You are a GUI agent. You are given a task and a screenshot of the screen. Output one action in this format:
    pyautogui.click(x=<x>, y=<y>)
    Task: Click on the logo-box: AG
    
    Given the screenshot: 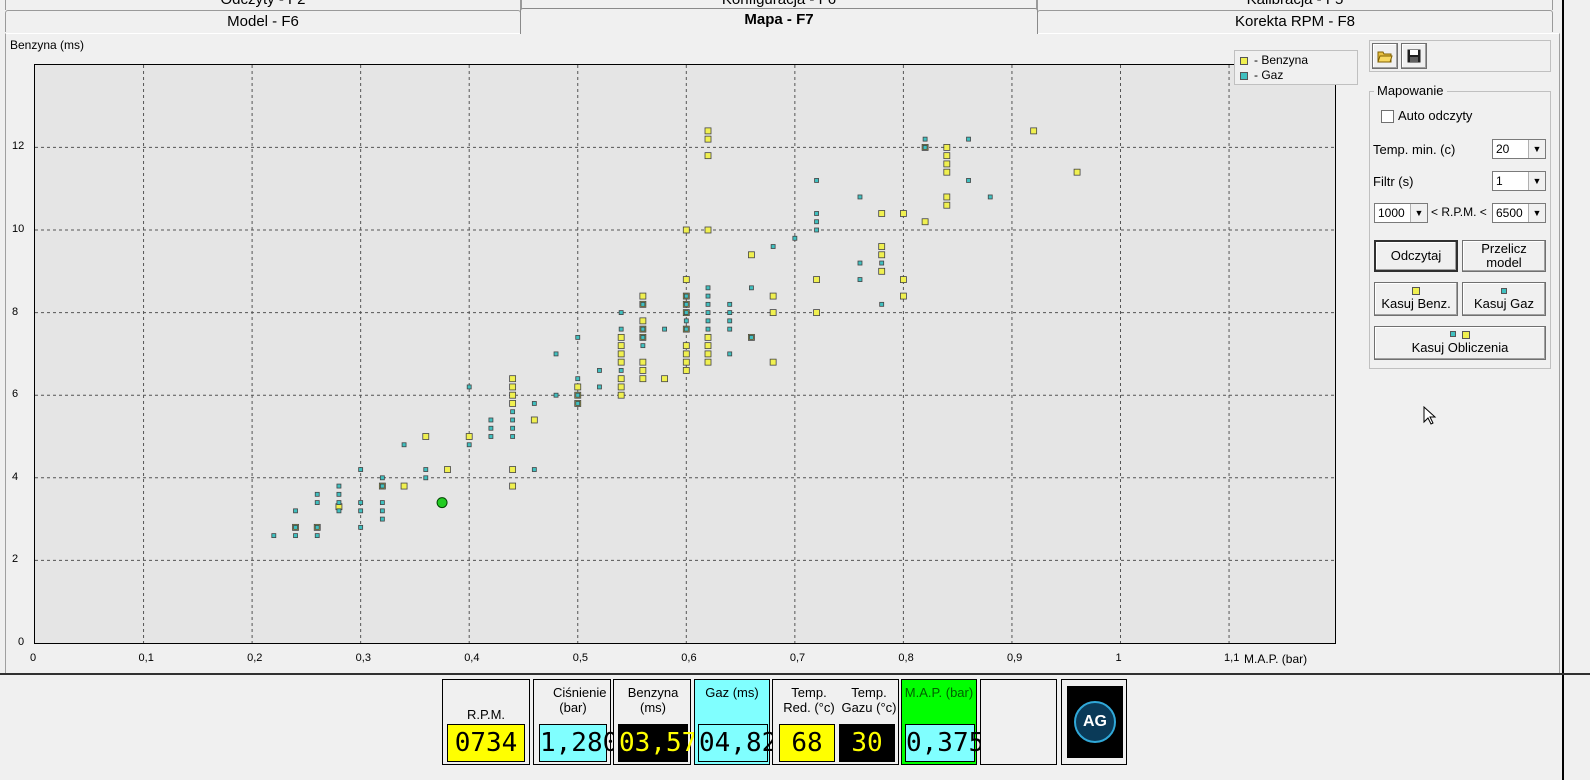 What is the action you would take?
    pyautogui.click(x=1094, y=722)
    